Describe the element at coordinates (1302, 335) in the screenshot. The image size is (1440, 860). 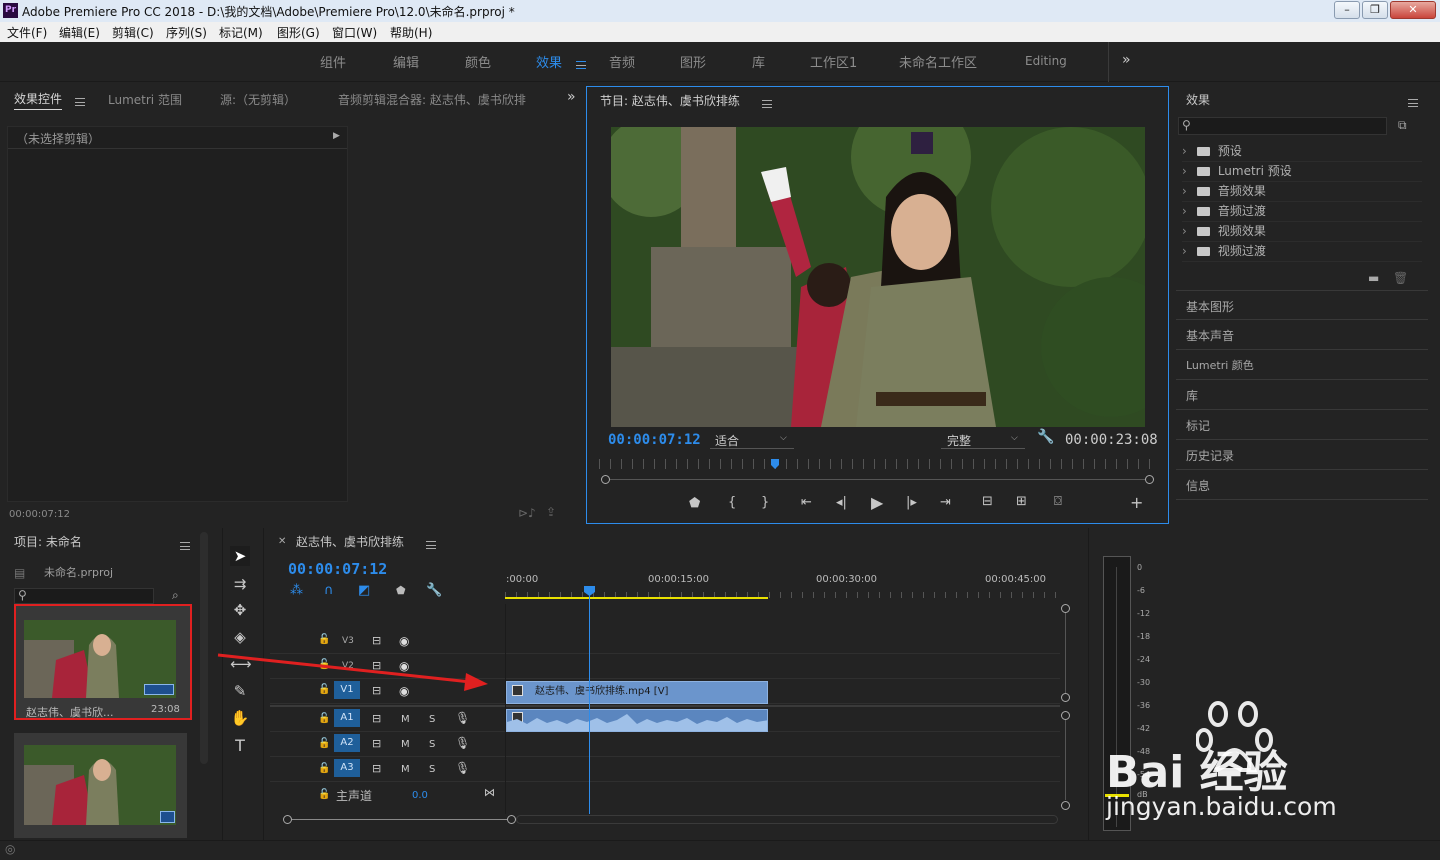
I see `panel-essential-sound: 基本声音` at that location.